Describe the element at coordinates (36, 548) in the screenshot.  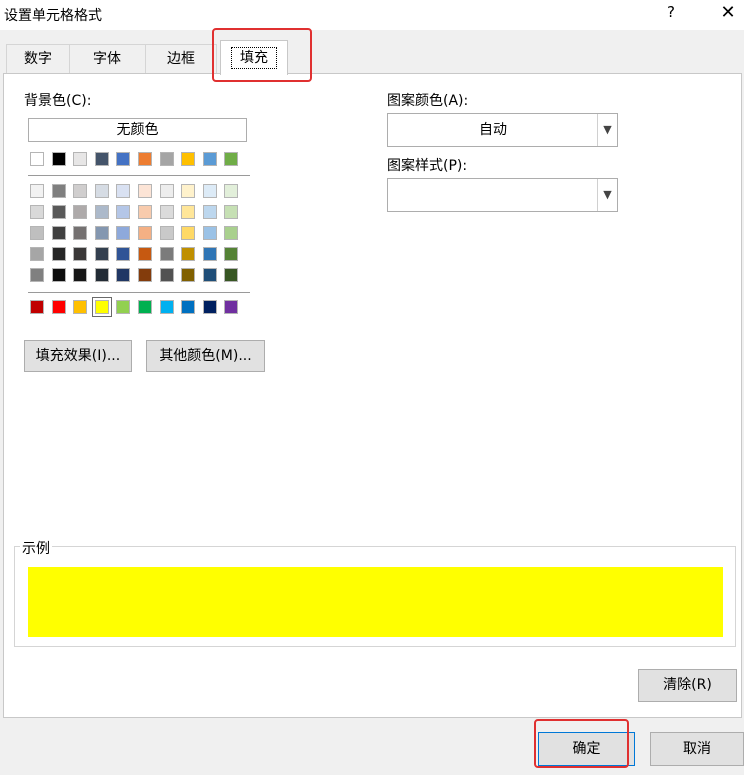
I see `sample-label: 示例` at that location.